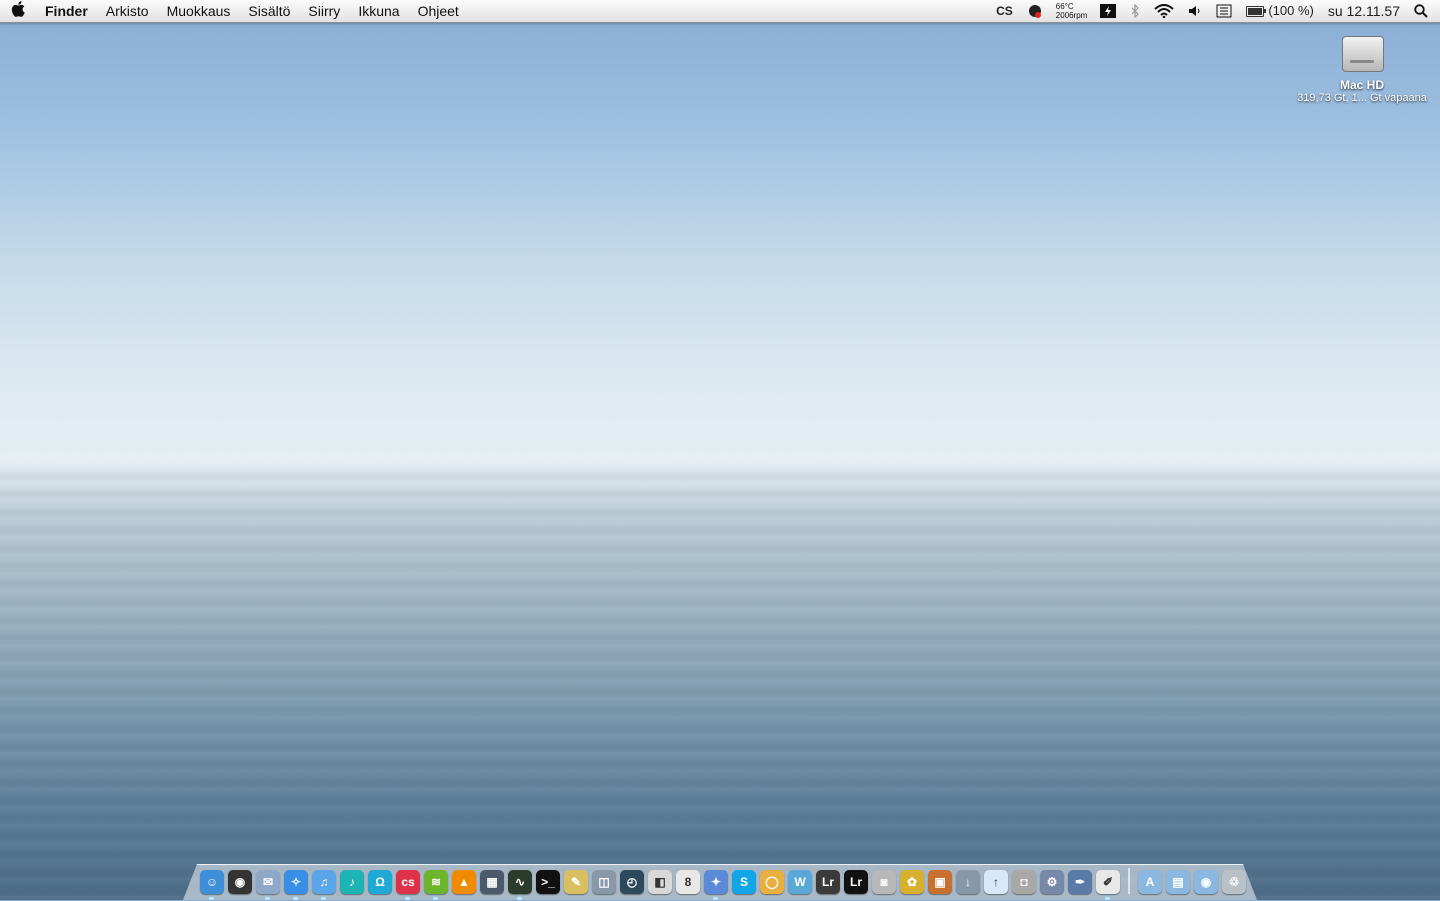 The height and width of the screenshot is (901, 1440). What do you see at coordinates (1234, 882) in the screenshot?
I see `trash-icon: ♲` at bounding box center [1234, 882].